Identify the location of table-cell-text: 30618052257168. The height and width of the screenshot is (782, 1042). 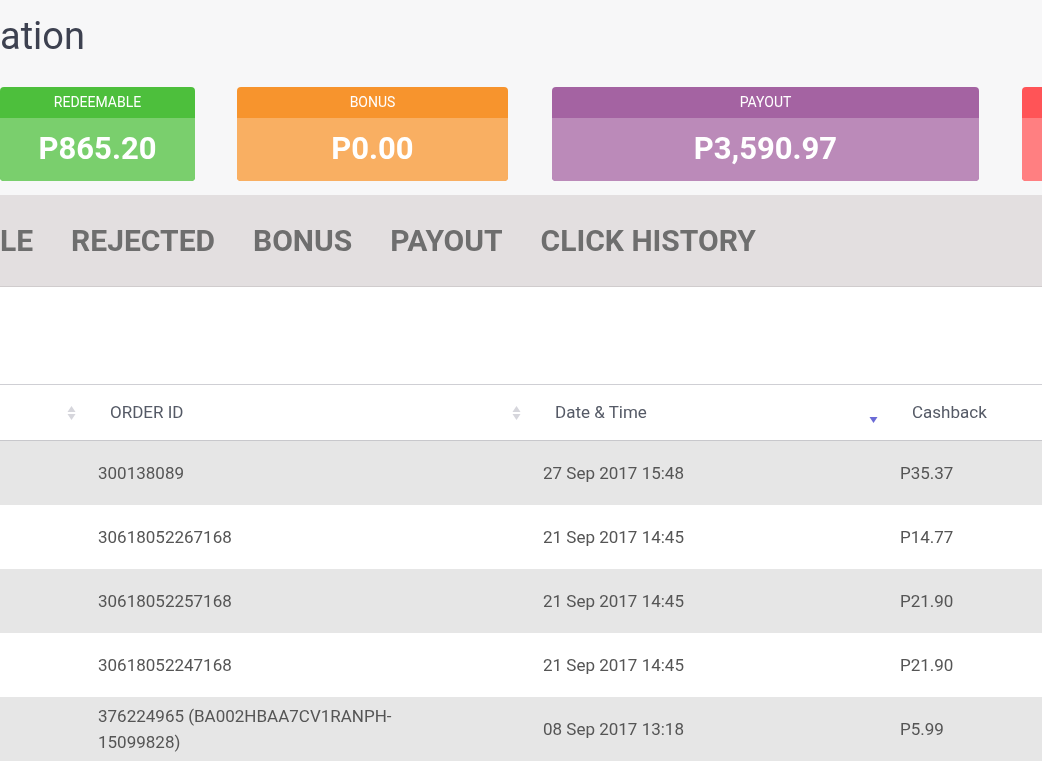
(165, 601).